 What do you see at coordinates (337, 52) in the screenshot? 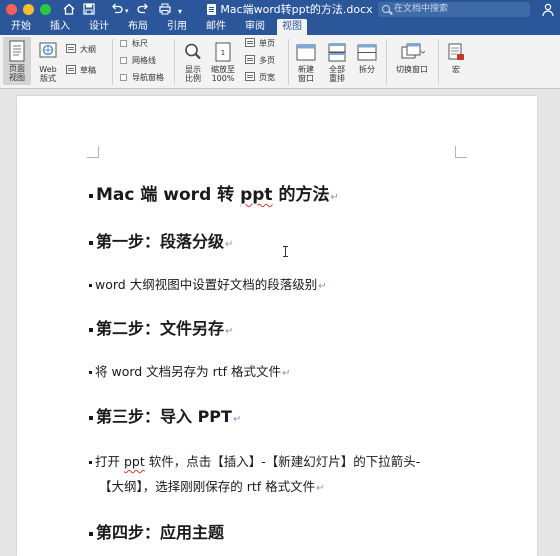
I see `arrange-all-icon` at bounding box center [337, 52].